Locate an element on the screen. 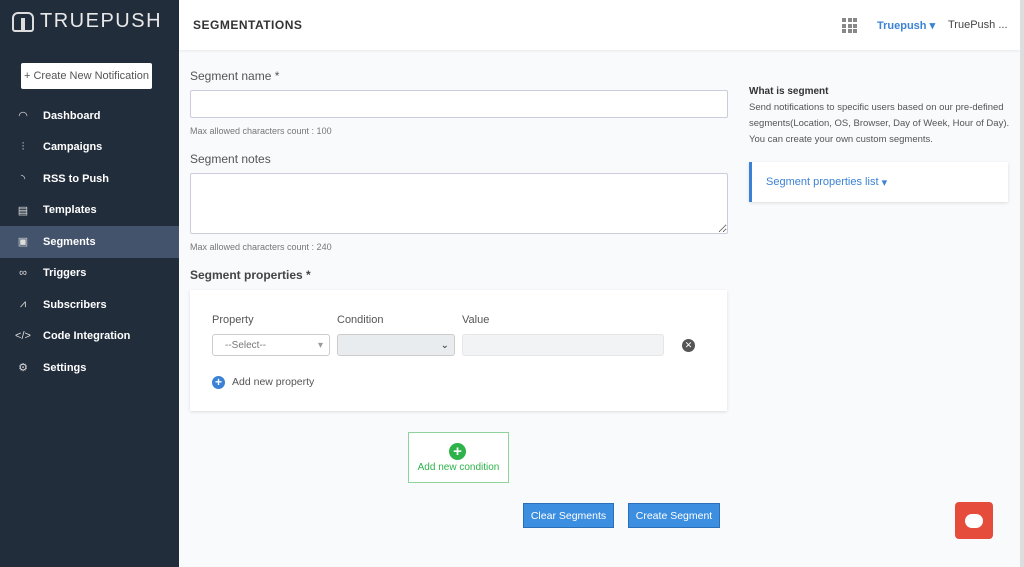  sliders-icon: ⫶ is located at coordinates (23, 146).